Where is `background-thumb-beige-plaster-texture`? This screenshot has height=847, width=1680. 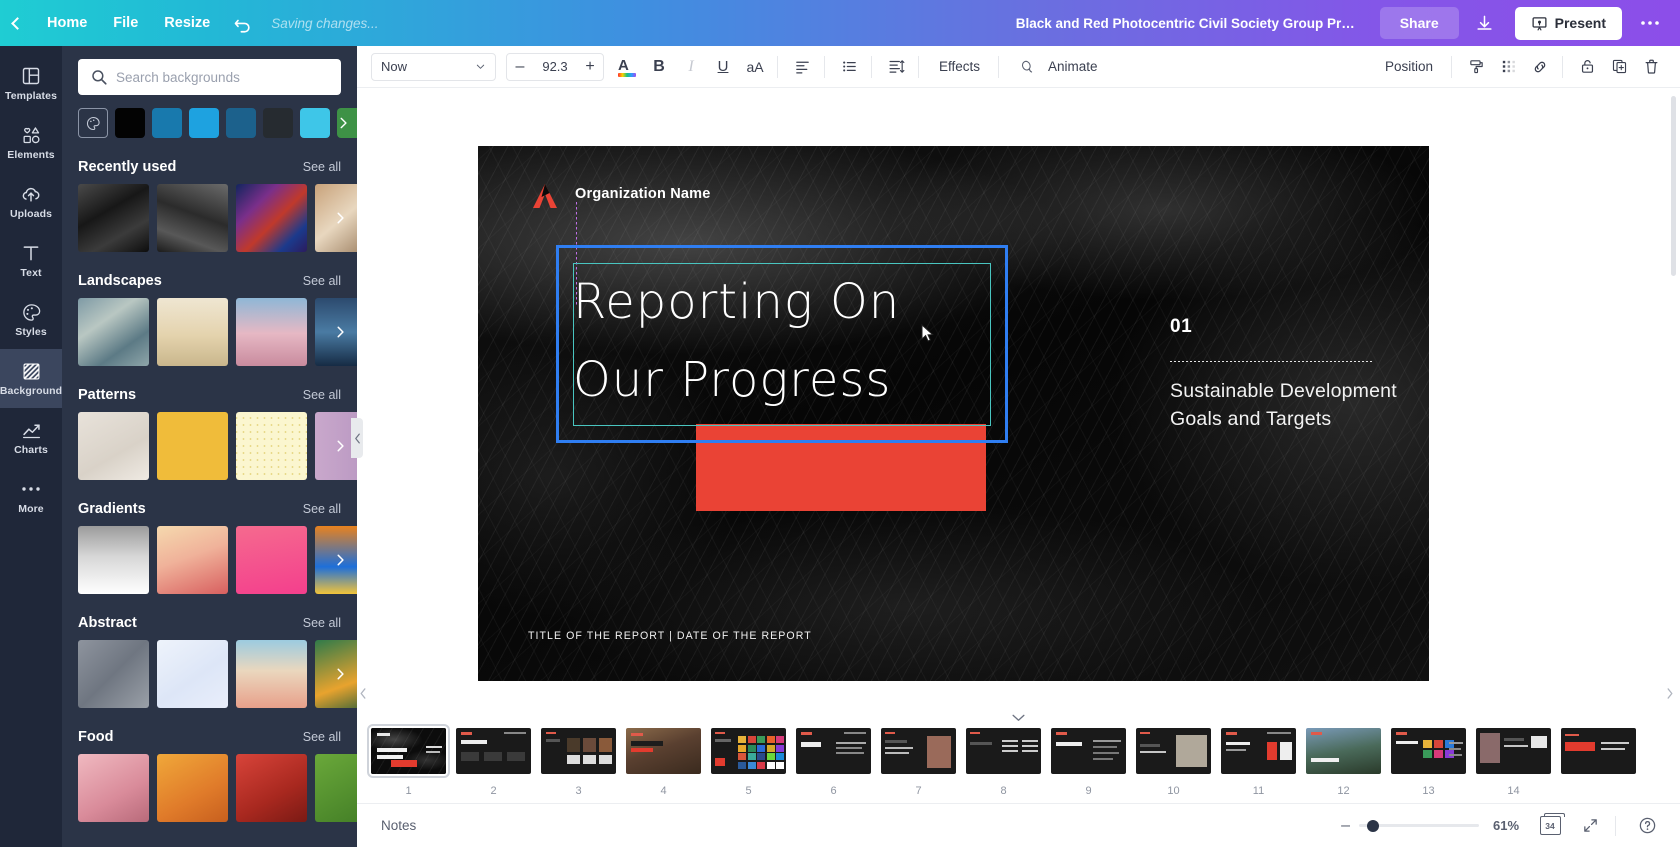 background-thumb-beige-plaster-texture is located at coordinates (113, 446).